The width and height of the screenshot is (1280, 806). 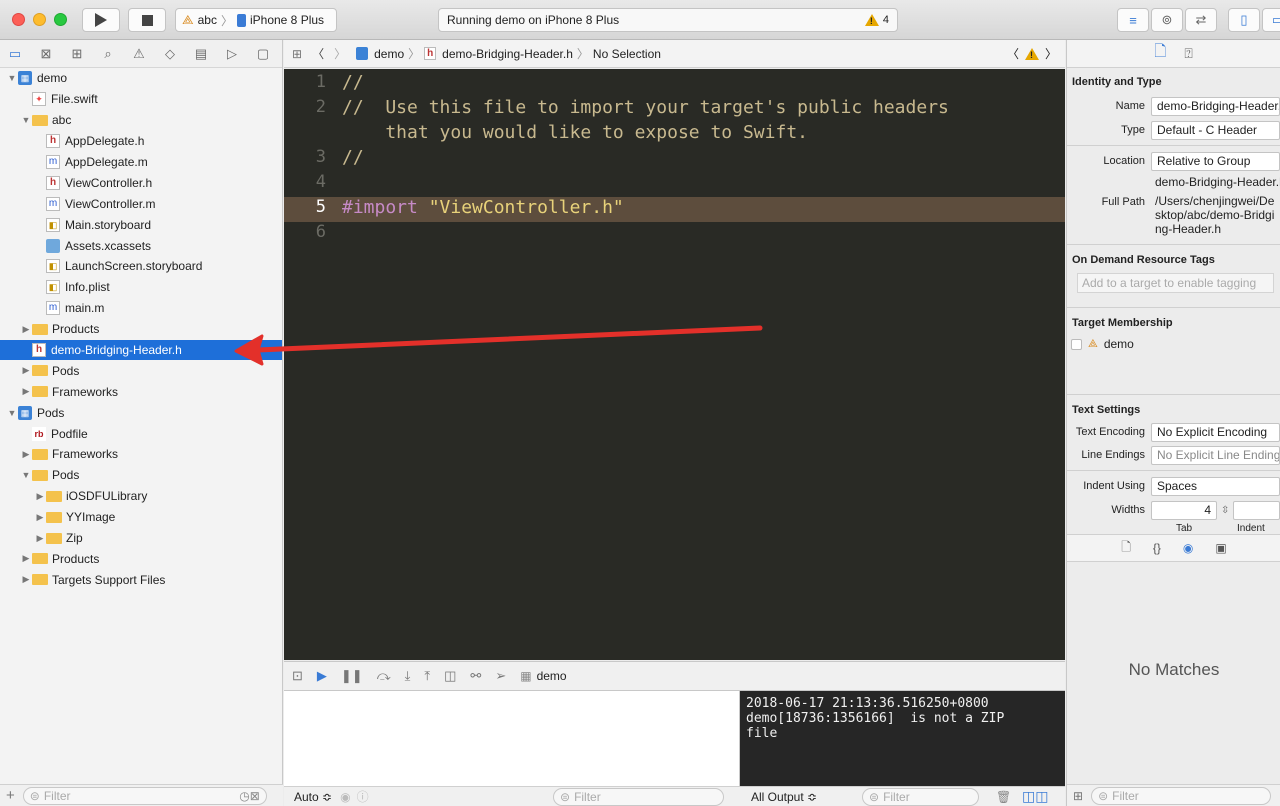 What do you see at coordinates (10, 795) in the screenshot?
I see `add-icon: +` at bounding box center [10, 795].